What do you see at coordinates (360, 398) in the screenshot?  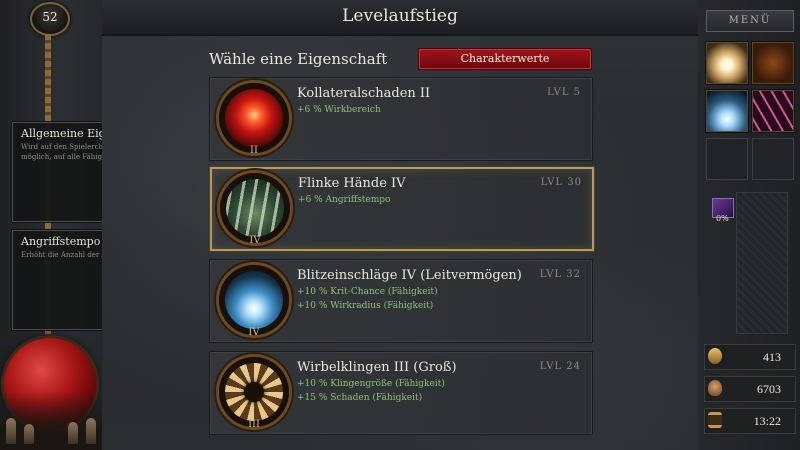 I see `trait-bonus: +15 % Schaden (Fähigkeit)` at bounding box center [360, 398].